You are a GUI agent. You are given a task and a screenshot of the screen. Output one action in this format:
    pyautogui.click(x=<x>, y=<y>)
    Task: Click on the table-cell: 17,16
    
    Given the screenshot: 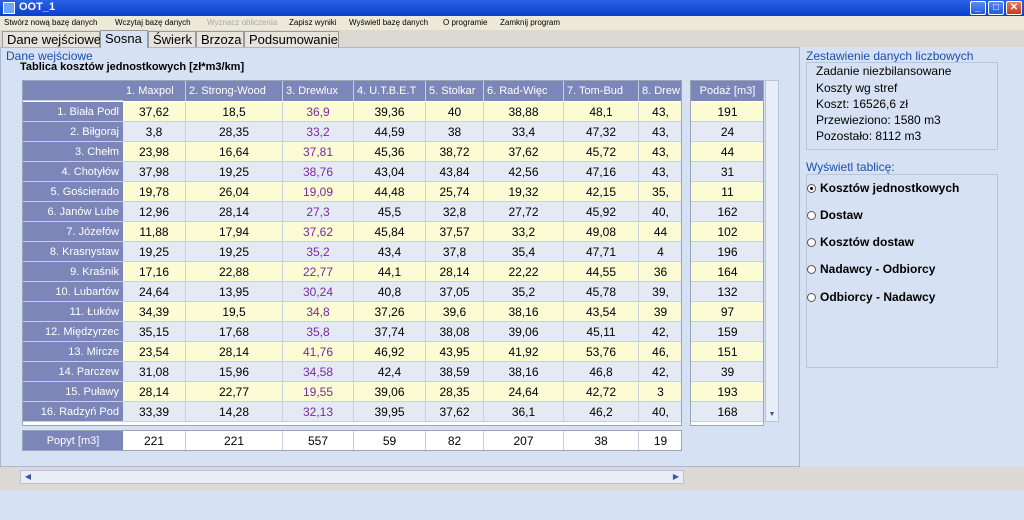 What is the action you would take?
    pyautogui.click(x=154, y=272)
    